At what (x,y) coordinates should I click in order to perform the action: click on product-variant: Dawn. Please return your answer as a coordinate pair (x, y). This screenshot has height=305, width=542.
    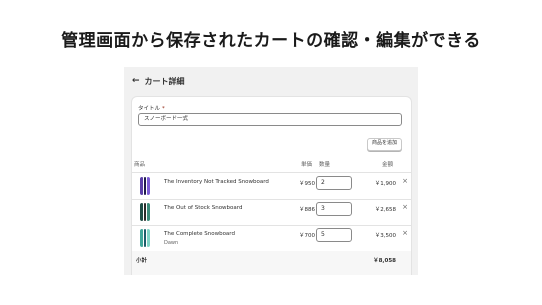
    Looking at the image, I should click on (171, 243).